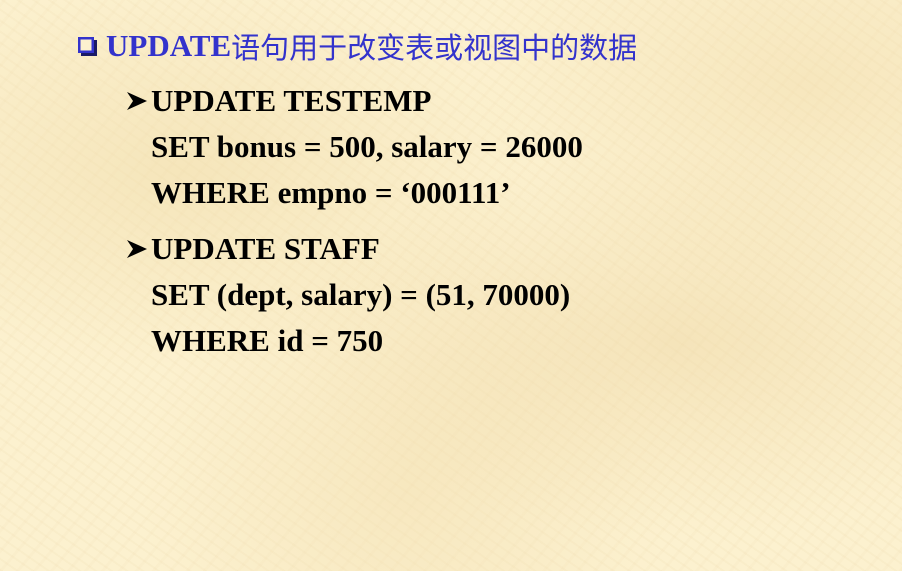 This screenshot has height=571, width=902. What do you see at coordinates (291, 100) in the screenshot?
I see `example-1-update-clause: UPDATE TESTEMP` at bounding box center [291, 100].